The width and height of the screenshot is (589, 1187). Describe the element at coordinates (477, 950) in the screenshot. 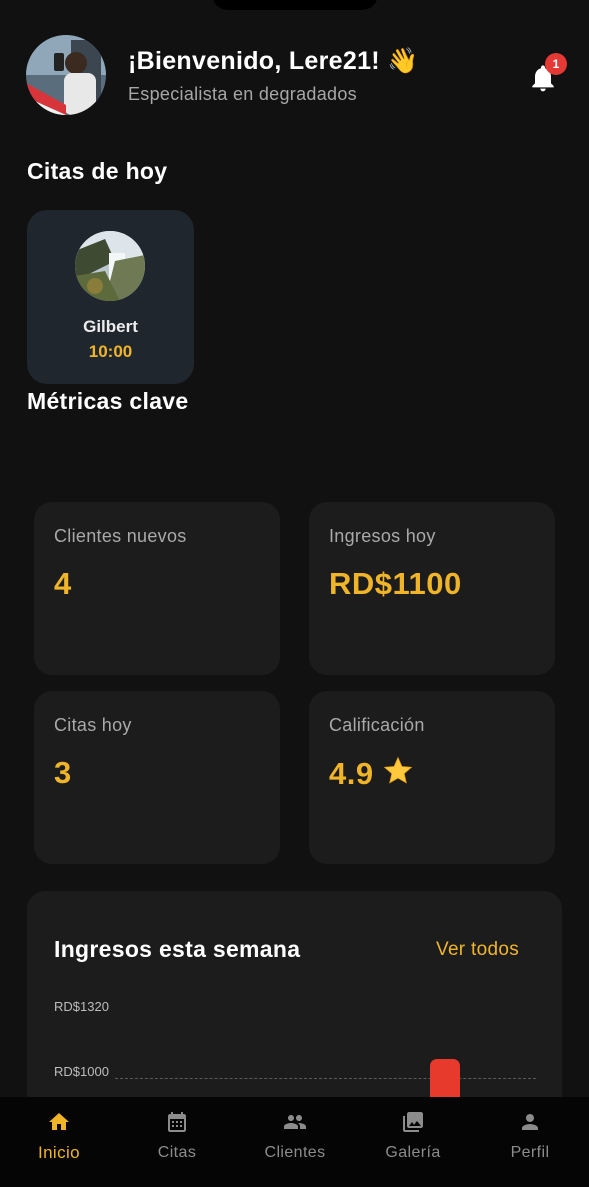

I see `see-all-link: Ver todos` at that location.